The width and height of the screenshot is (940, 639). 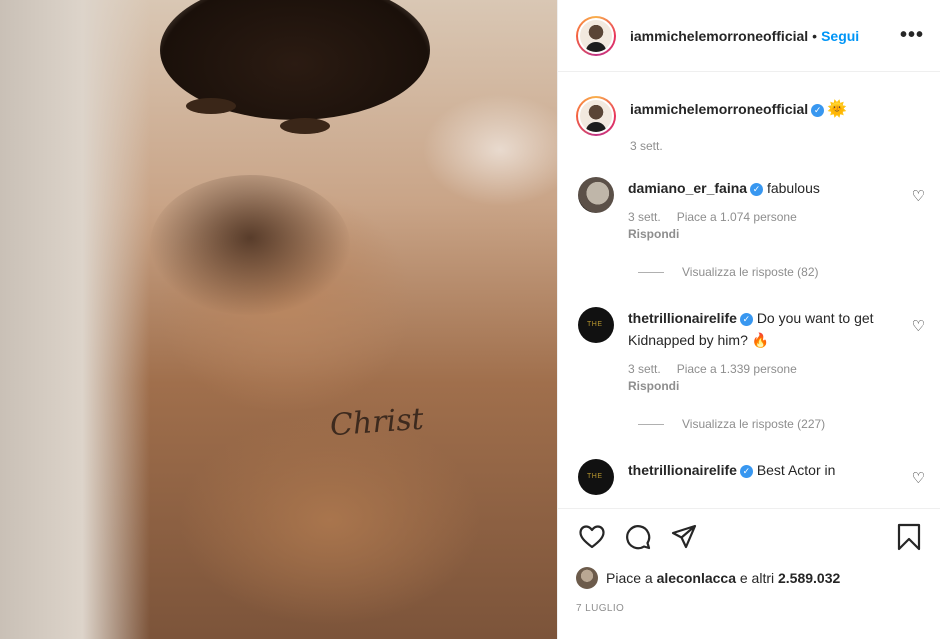 What do you see at coordinates (684, 537) in the screenshot?
I see `share-icon` at bounding box center [684, 537].